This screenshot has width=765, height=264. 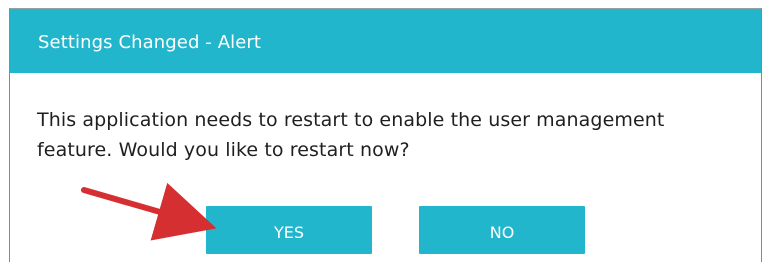 I want to click on no-button: NO, so click(x=502, y=230).